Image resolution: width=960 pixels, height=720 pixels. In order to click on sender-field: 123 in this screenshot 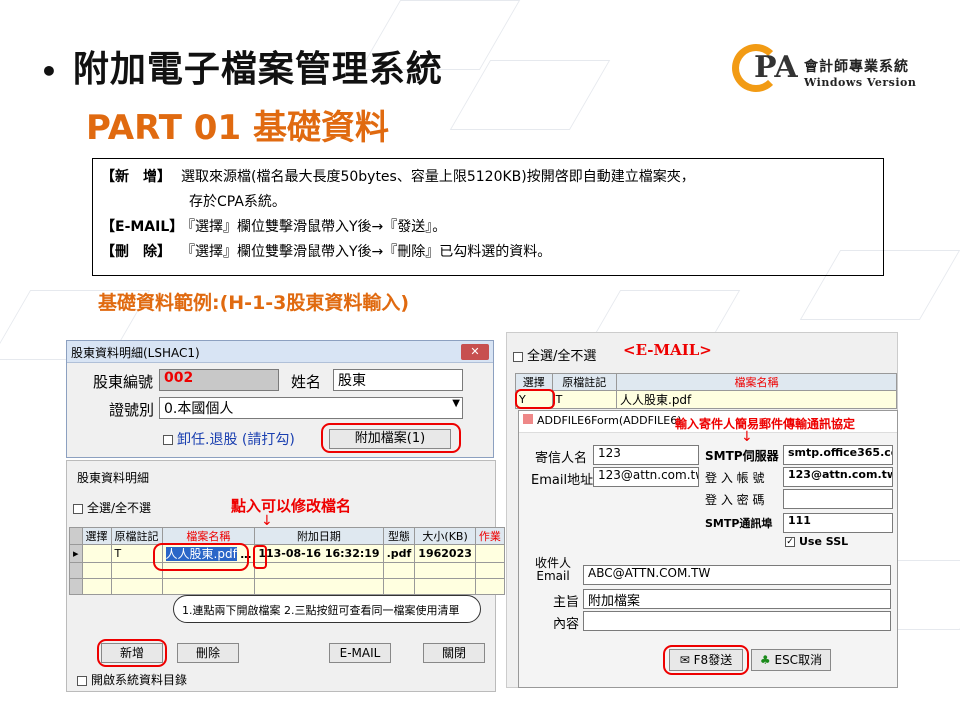, I will do `click(646, 455)`.